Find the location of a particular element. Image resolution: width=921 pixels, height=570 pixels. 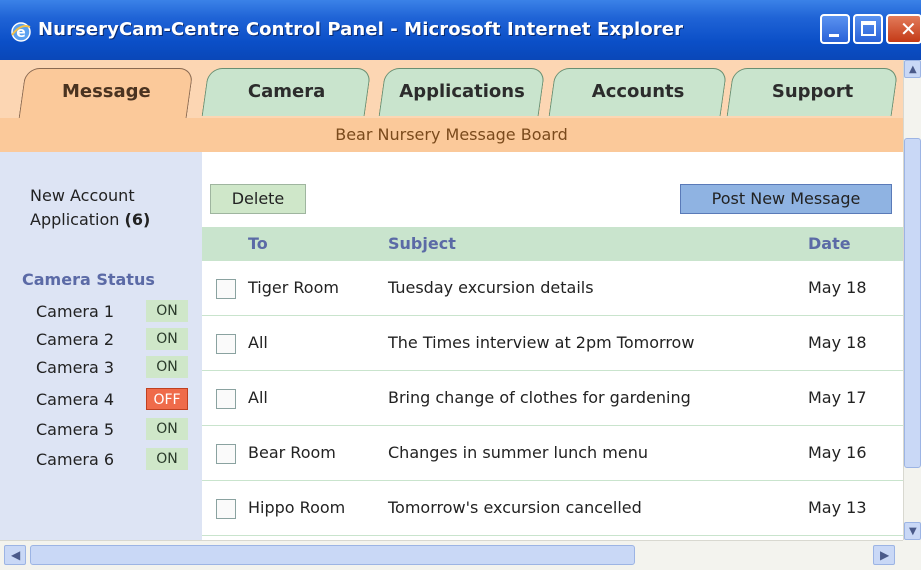

new-account-label-line2: Application is located at coordinates (75, 219).